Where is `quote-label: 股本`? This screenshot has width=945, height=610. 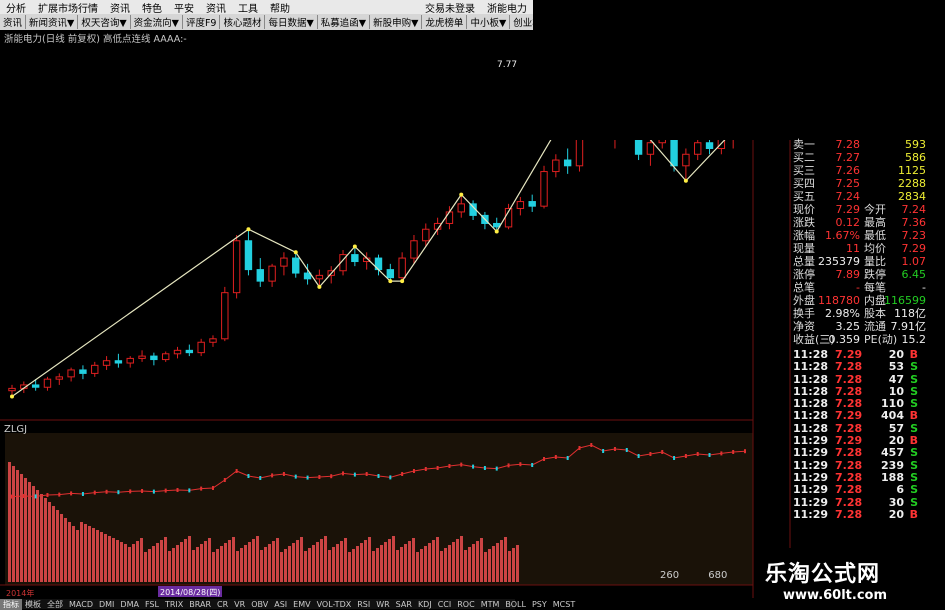
quote-label: 股本 is located at coordinates (875, 313).